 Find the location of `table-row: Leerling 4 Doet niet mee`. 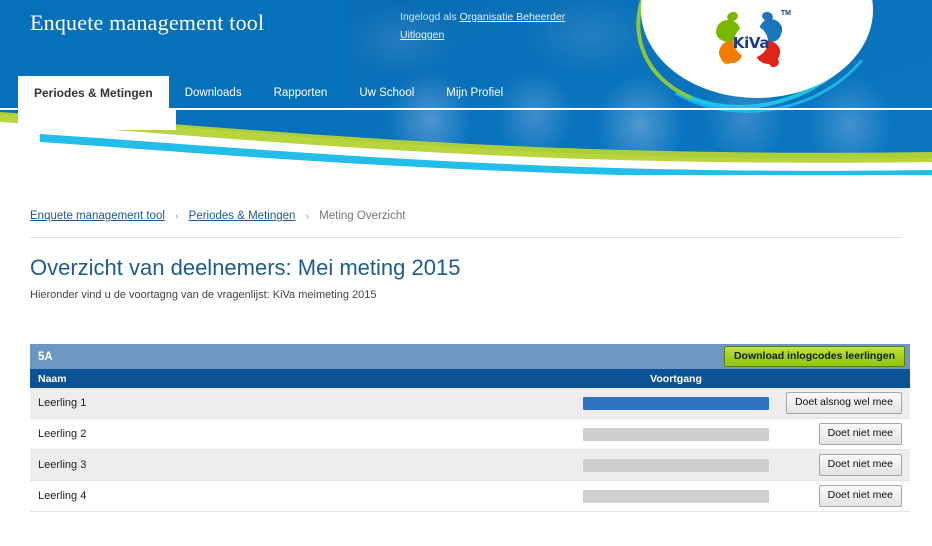

table-row: Leerling 4 Doet niet mee is located at coordinates (470, 496).